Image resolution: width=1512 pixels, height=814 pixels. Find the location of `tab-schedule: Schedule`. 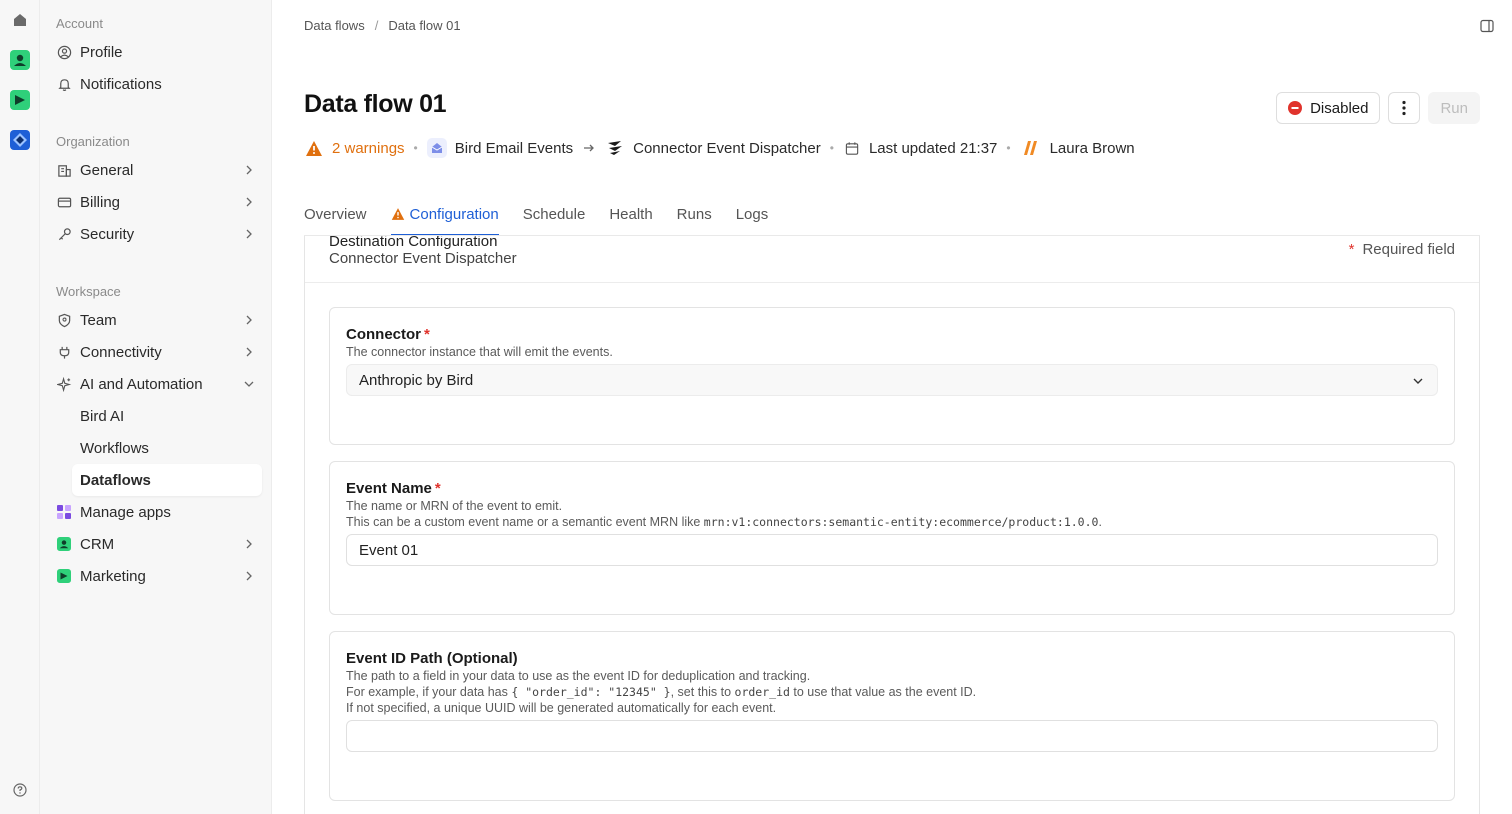

tab-schedule: Schedule is located at coordinates (554, 218).